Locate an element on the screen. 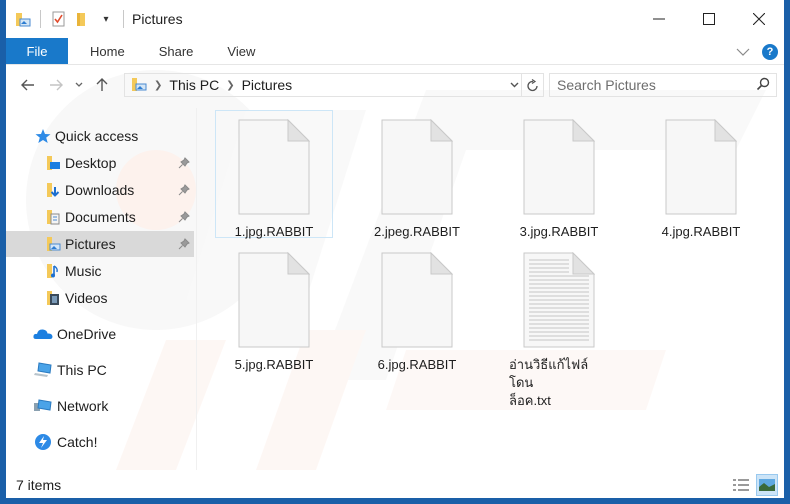  this-pc-icon is located at coordinates (43, 370).